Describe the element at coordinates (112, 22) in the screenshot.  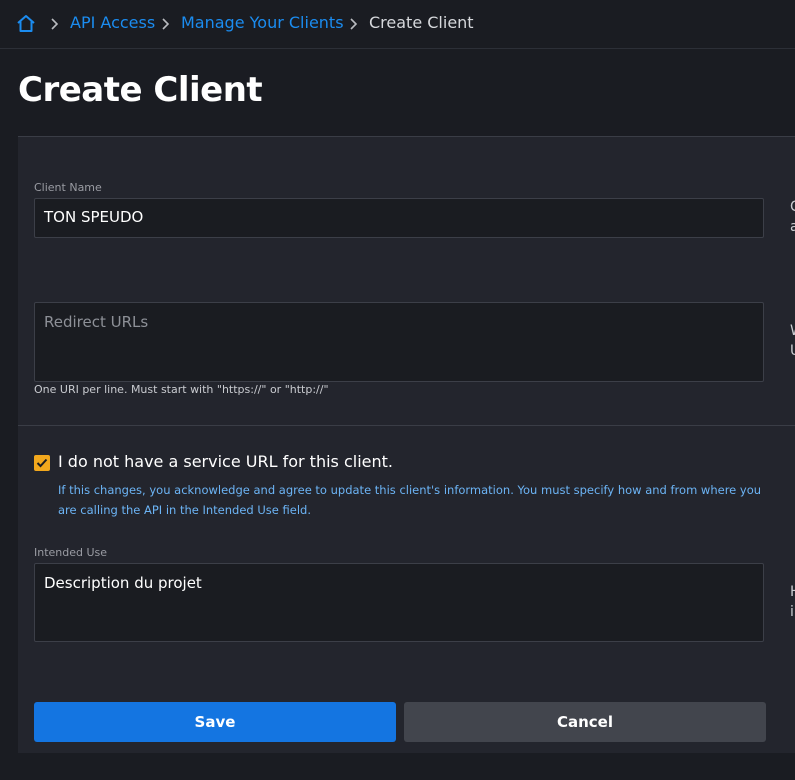
I see `breadcrumb-link-api-access: API Access` at that location.